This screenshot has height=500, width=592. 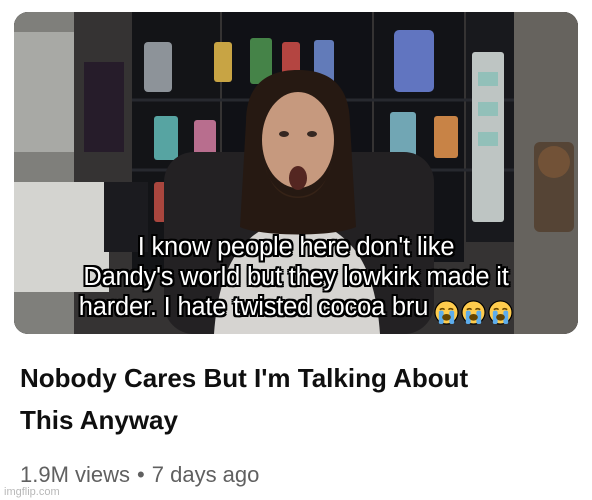 I want to click on emoji-row, so click(x=472, y=311).